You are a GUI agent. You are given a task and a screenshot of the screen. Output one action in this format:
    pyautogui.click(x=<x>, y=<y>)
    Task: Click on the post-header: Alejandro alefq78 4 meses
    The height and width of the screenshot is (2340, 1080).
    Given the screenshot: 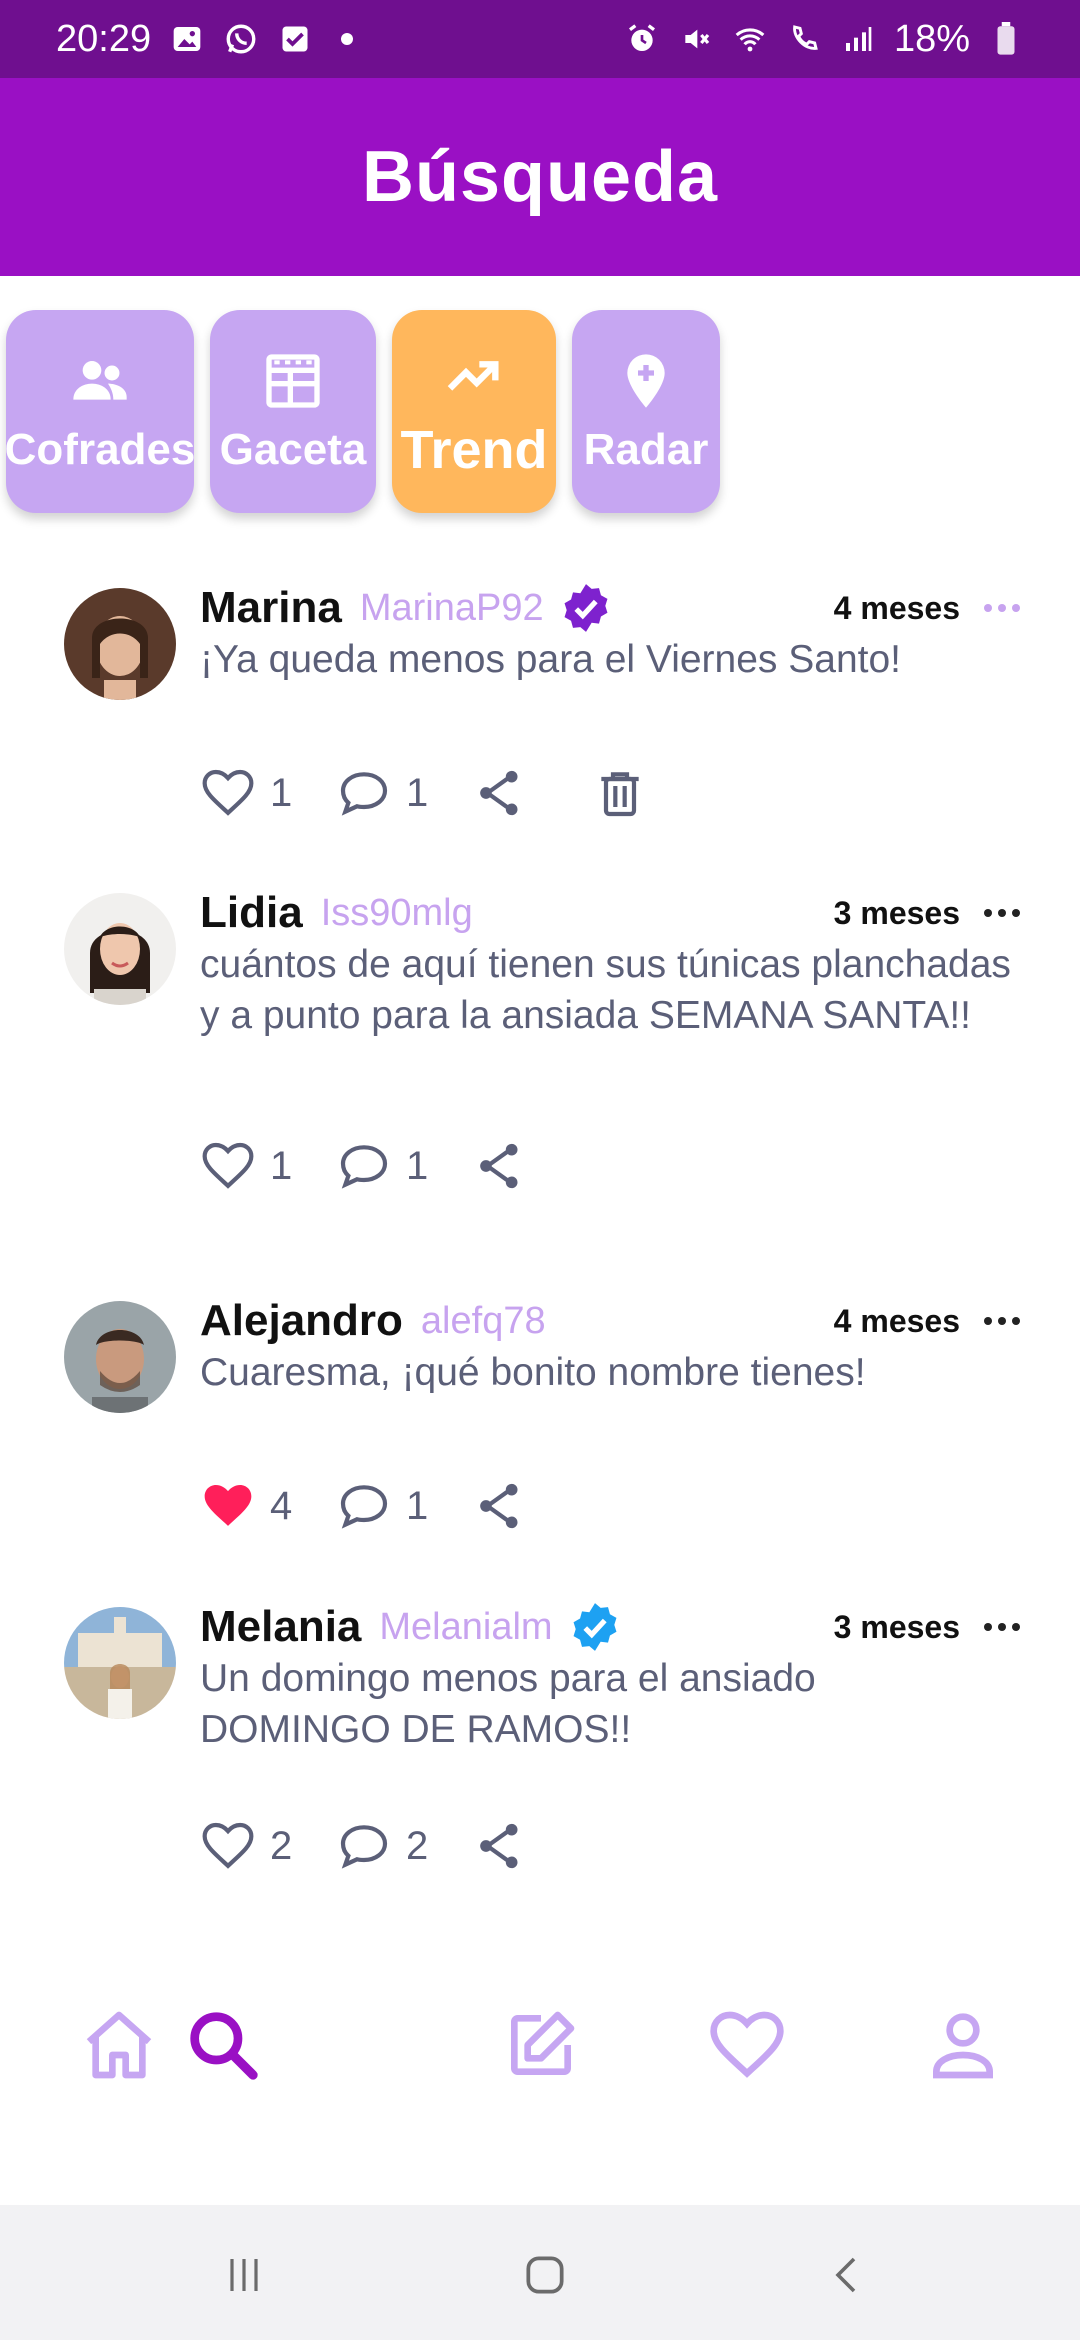 What is the action you would take?
    pyautogui.click(x=610, y=1321)
    